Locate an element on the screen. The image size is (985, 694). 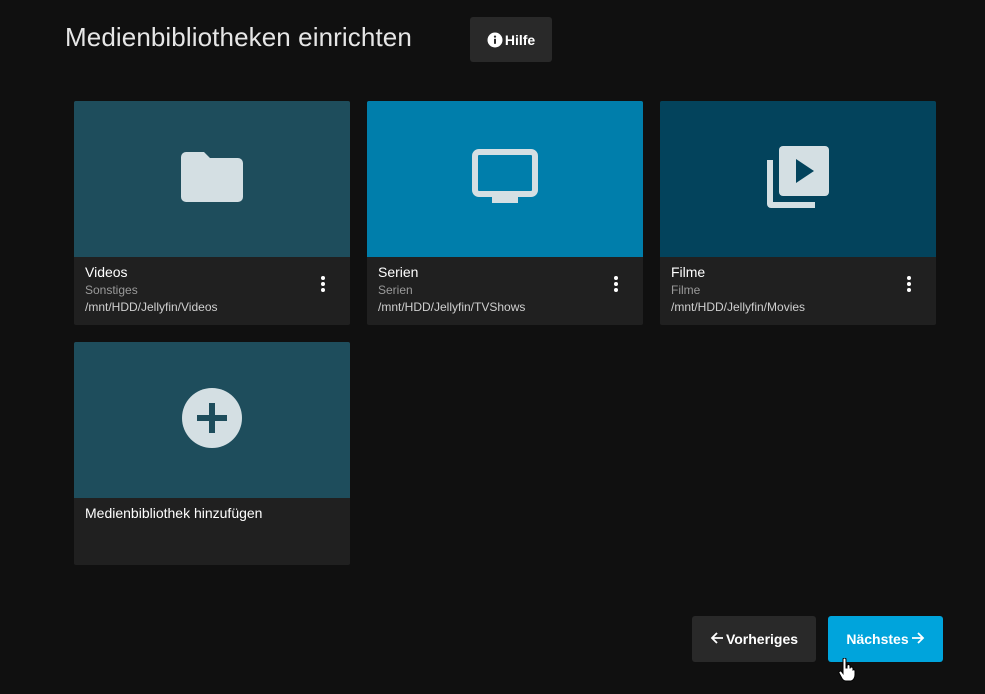
library-card-footer: Filme Filme /mnt/HDD/Jellyfin/Movies is located at coordinates (798, 286).